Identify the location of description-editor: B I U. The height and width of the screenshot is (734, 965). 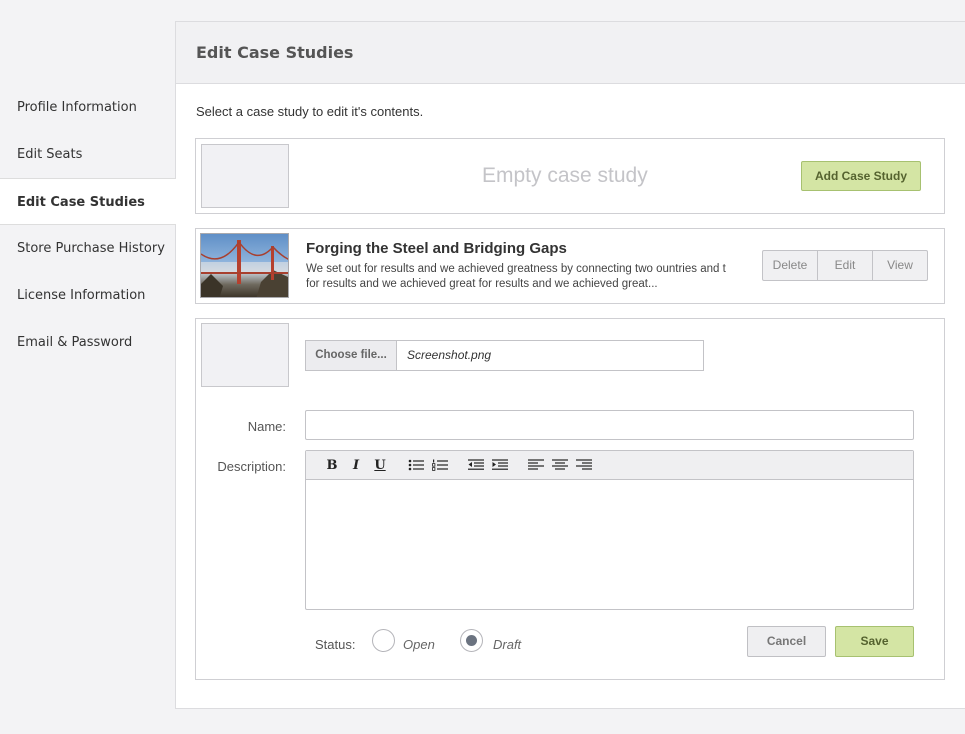
(609, 530).